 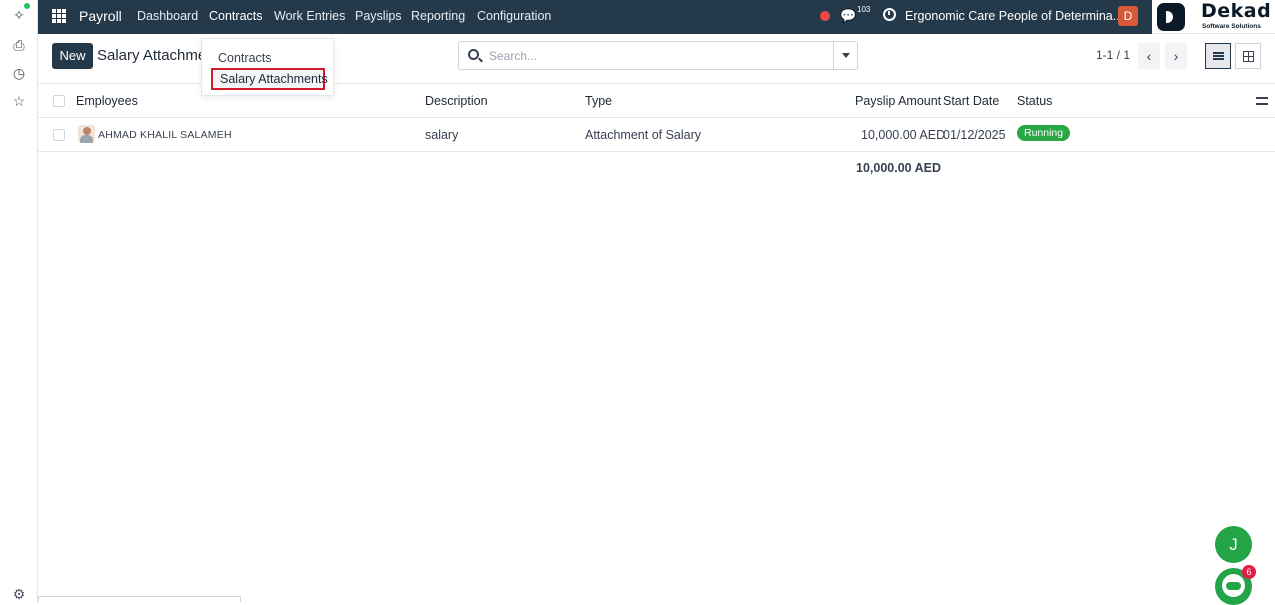 What do you see at coordinates (165, 135) in the screenshot?
I see `employee-name: AHMAD KHALIL SALAMEH` at bounding box center [165, 135].